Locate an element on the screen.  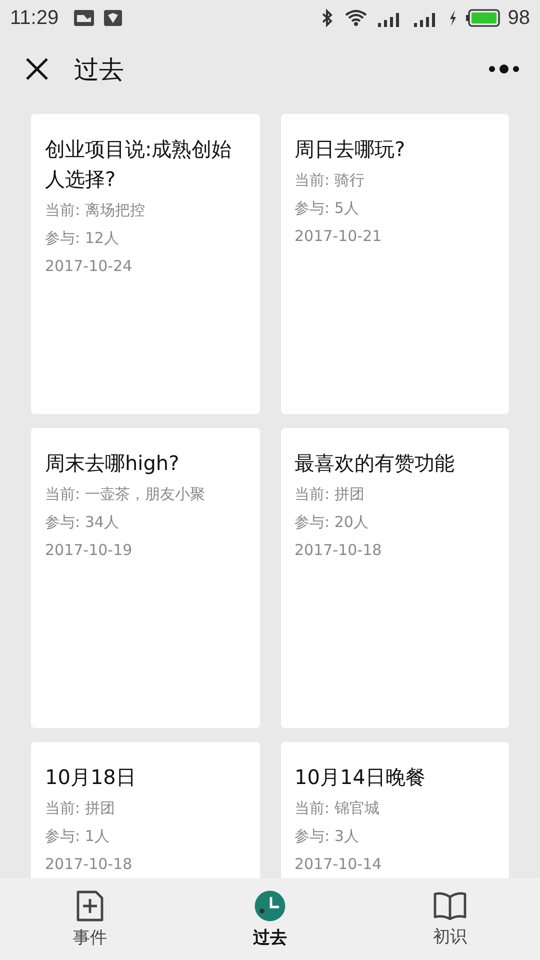
shield-icon is located at coordinates (112, 18).